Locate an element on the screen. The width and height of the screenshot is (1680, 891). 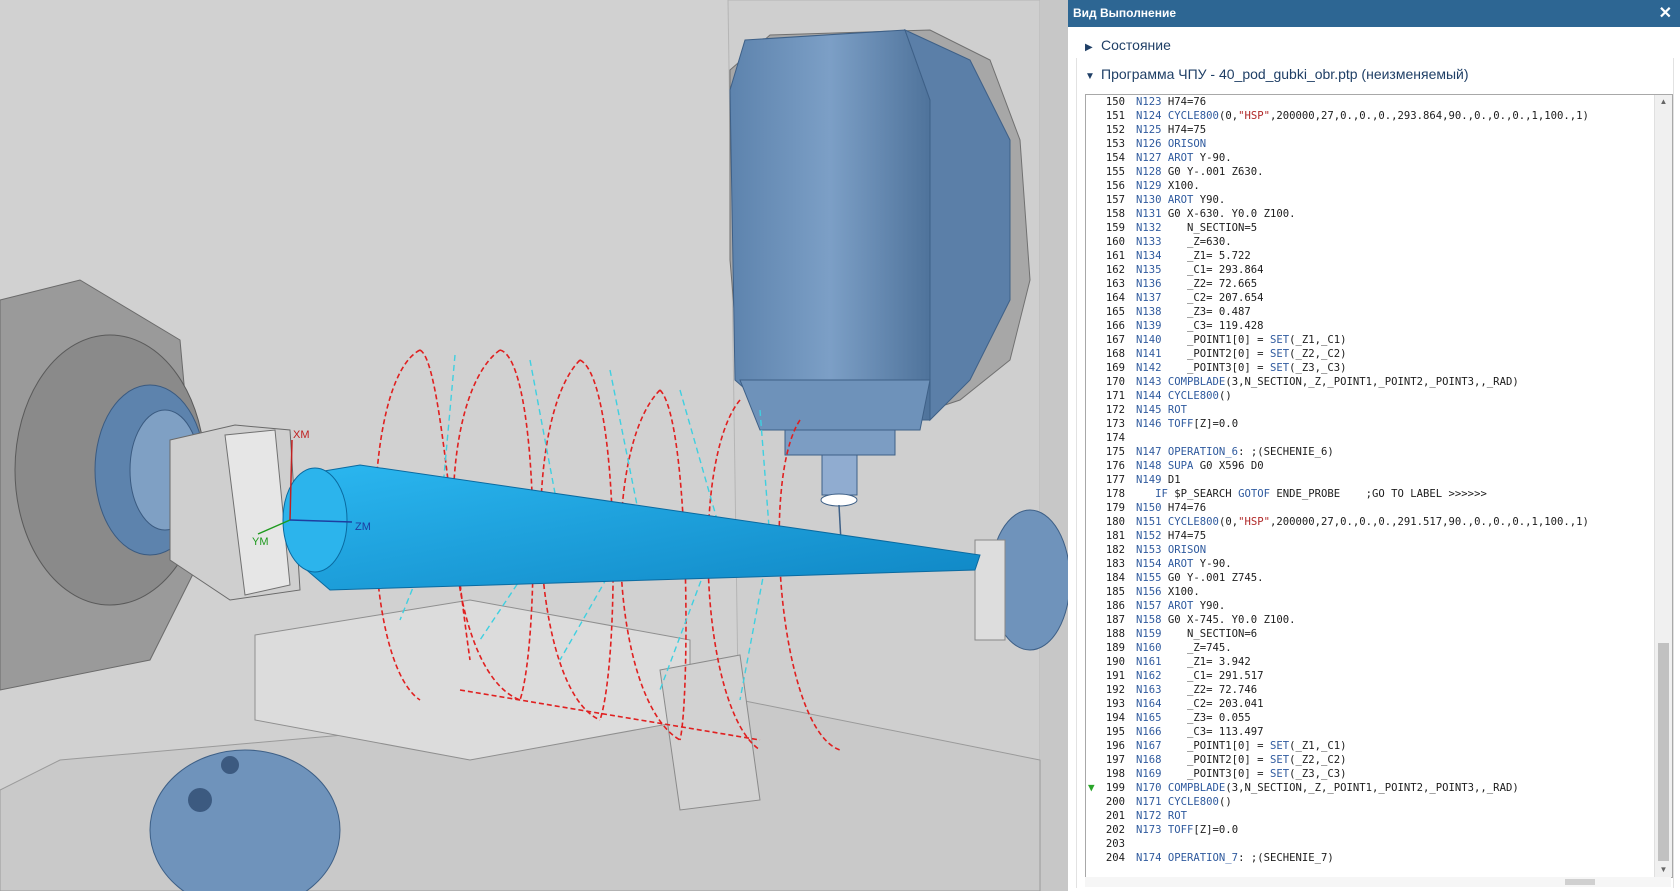
line-number: 174 is located at coordinates (1115, 438).